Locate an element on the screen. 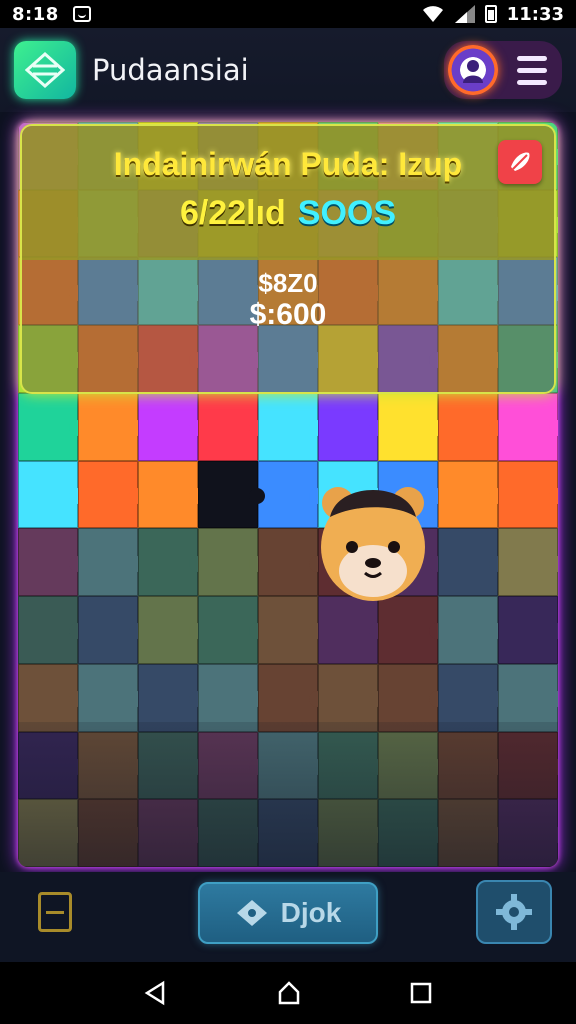 The height and width of the screenshot is (1024, 576). avatar-icon is located at coordinates (473, 70).